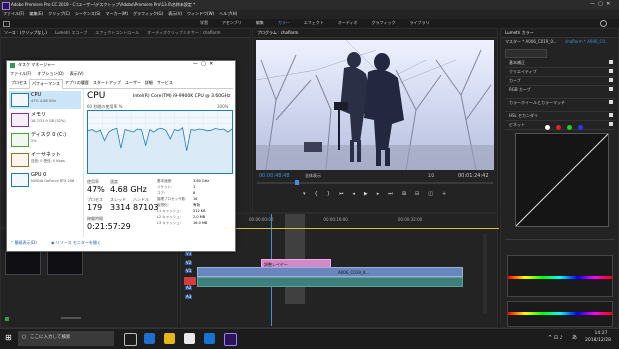 The width and height of the screenshot is (619, 349). Describe the element at coordinates (149, 83) in the screenshot. I see `tm-tab: 詳細` at that location.